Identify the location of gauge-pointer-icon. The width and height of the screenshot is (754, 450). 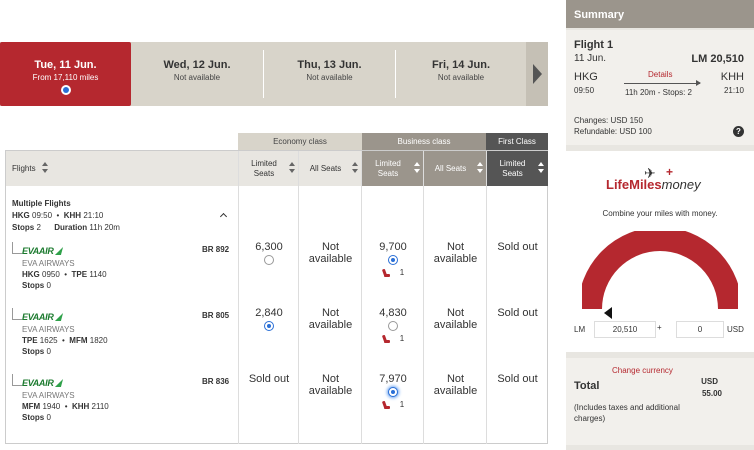
(608, 313).